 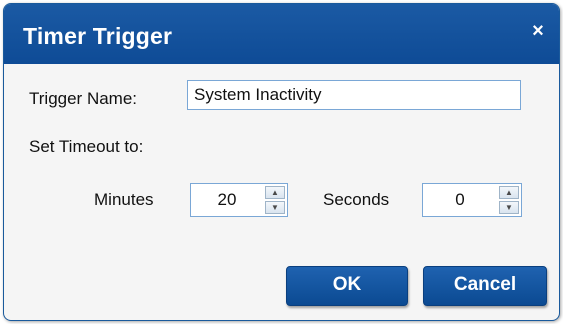 I want to click on dialog-title: Timer Trigger, so click(x=98, y=36).